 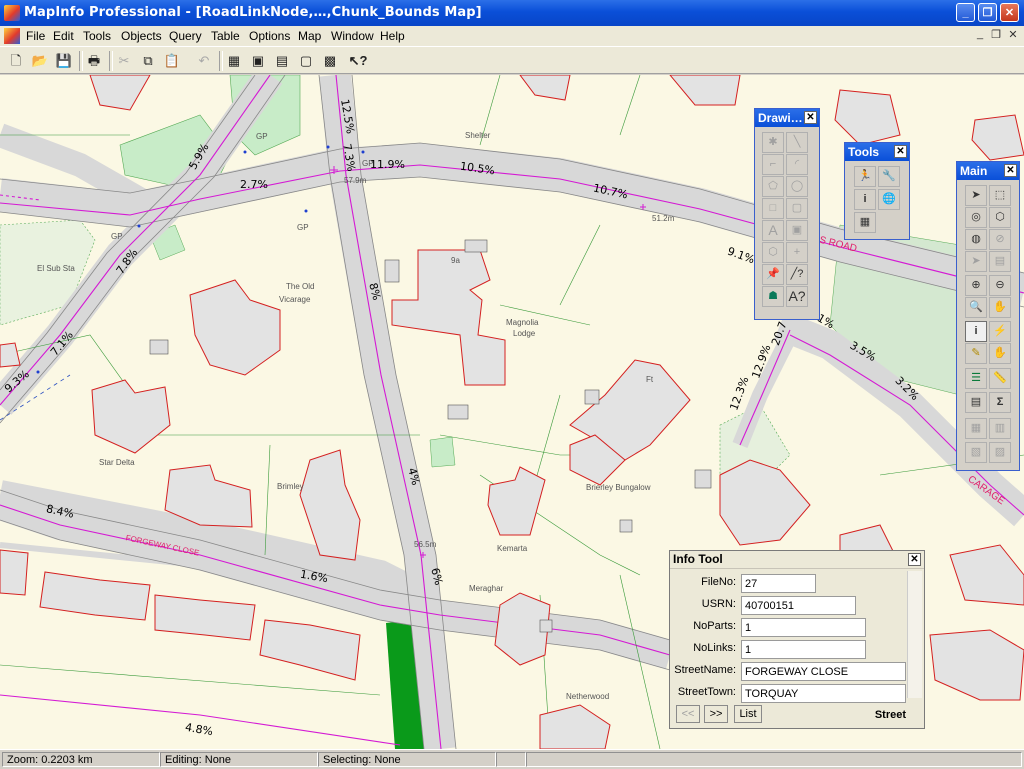 What do you see at coordinates (773, 230) in the screenshot?
I see `text-tool-icon: A` at bounding box center [773, 230].